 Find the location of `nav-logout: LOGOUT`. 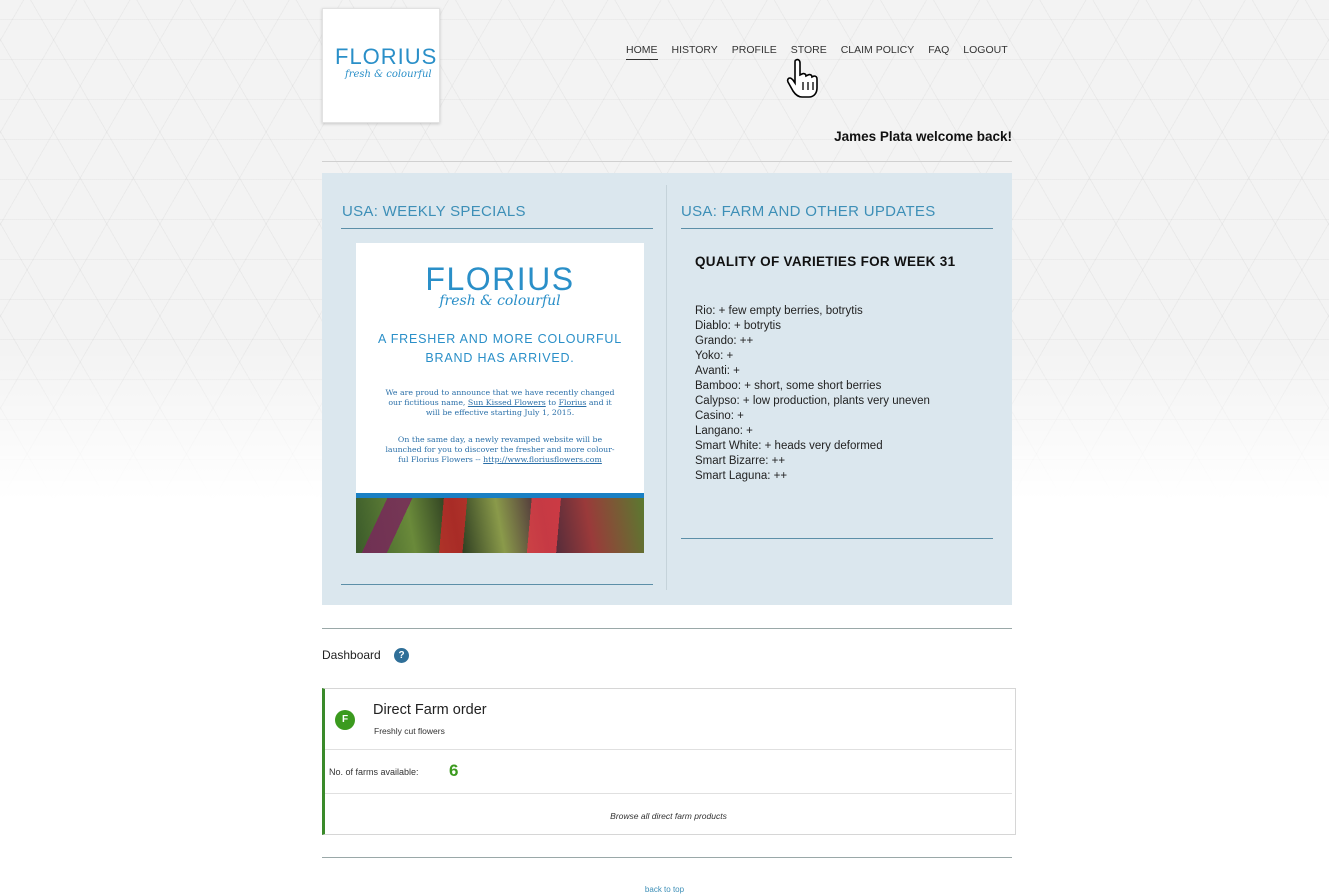

nav-logout: LOGOUT is located at coordinates (985, 52).